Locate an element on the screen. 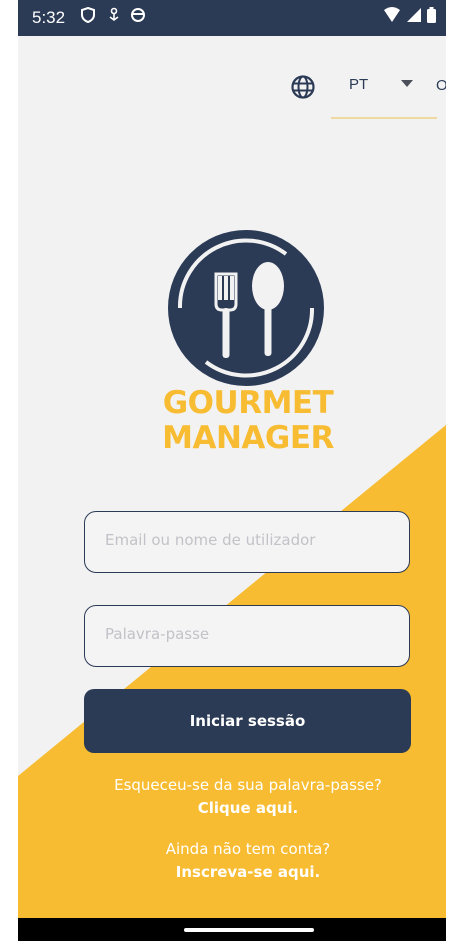 Image resolution: width=462 pixels, height=941 pixels. forgot-password-link: Clique aqui. is located at coordinates (232, 808).